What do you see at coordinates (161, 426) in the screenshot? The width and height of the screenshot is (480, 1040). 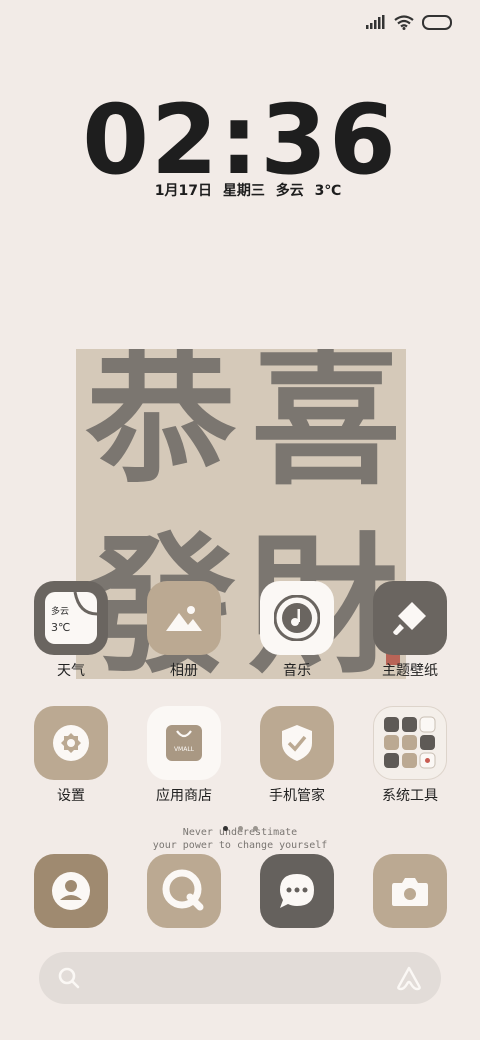 I see `art-glyph: 恭` at bounding box center [161, 426].